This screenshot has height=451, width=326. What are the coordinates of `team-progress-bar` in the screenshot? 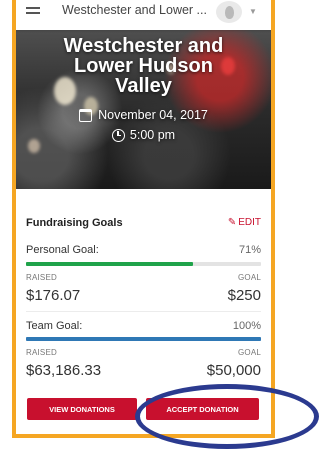 It's located at (143, 339).